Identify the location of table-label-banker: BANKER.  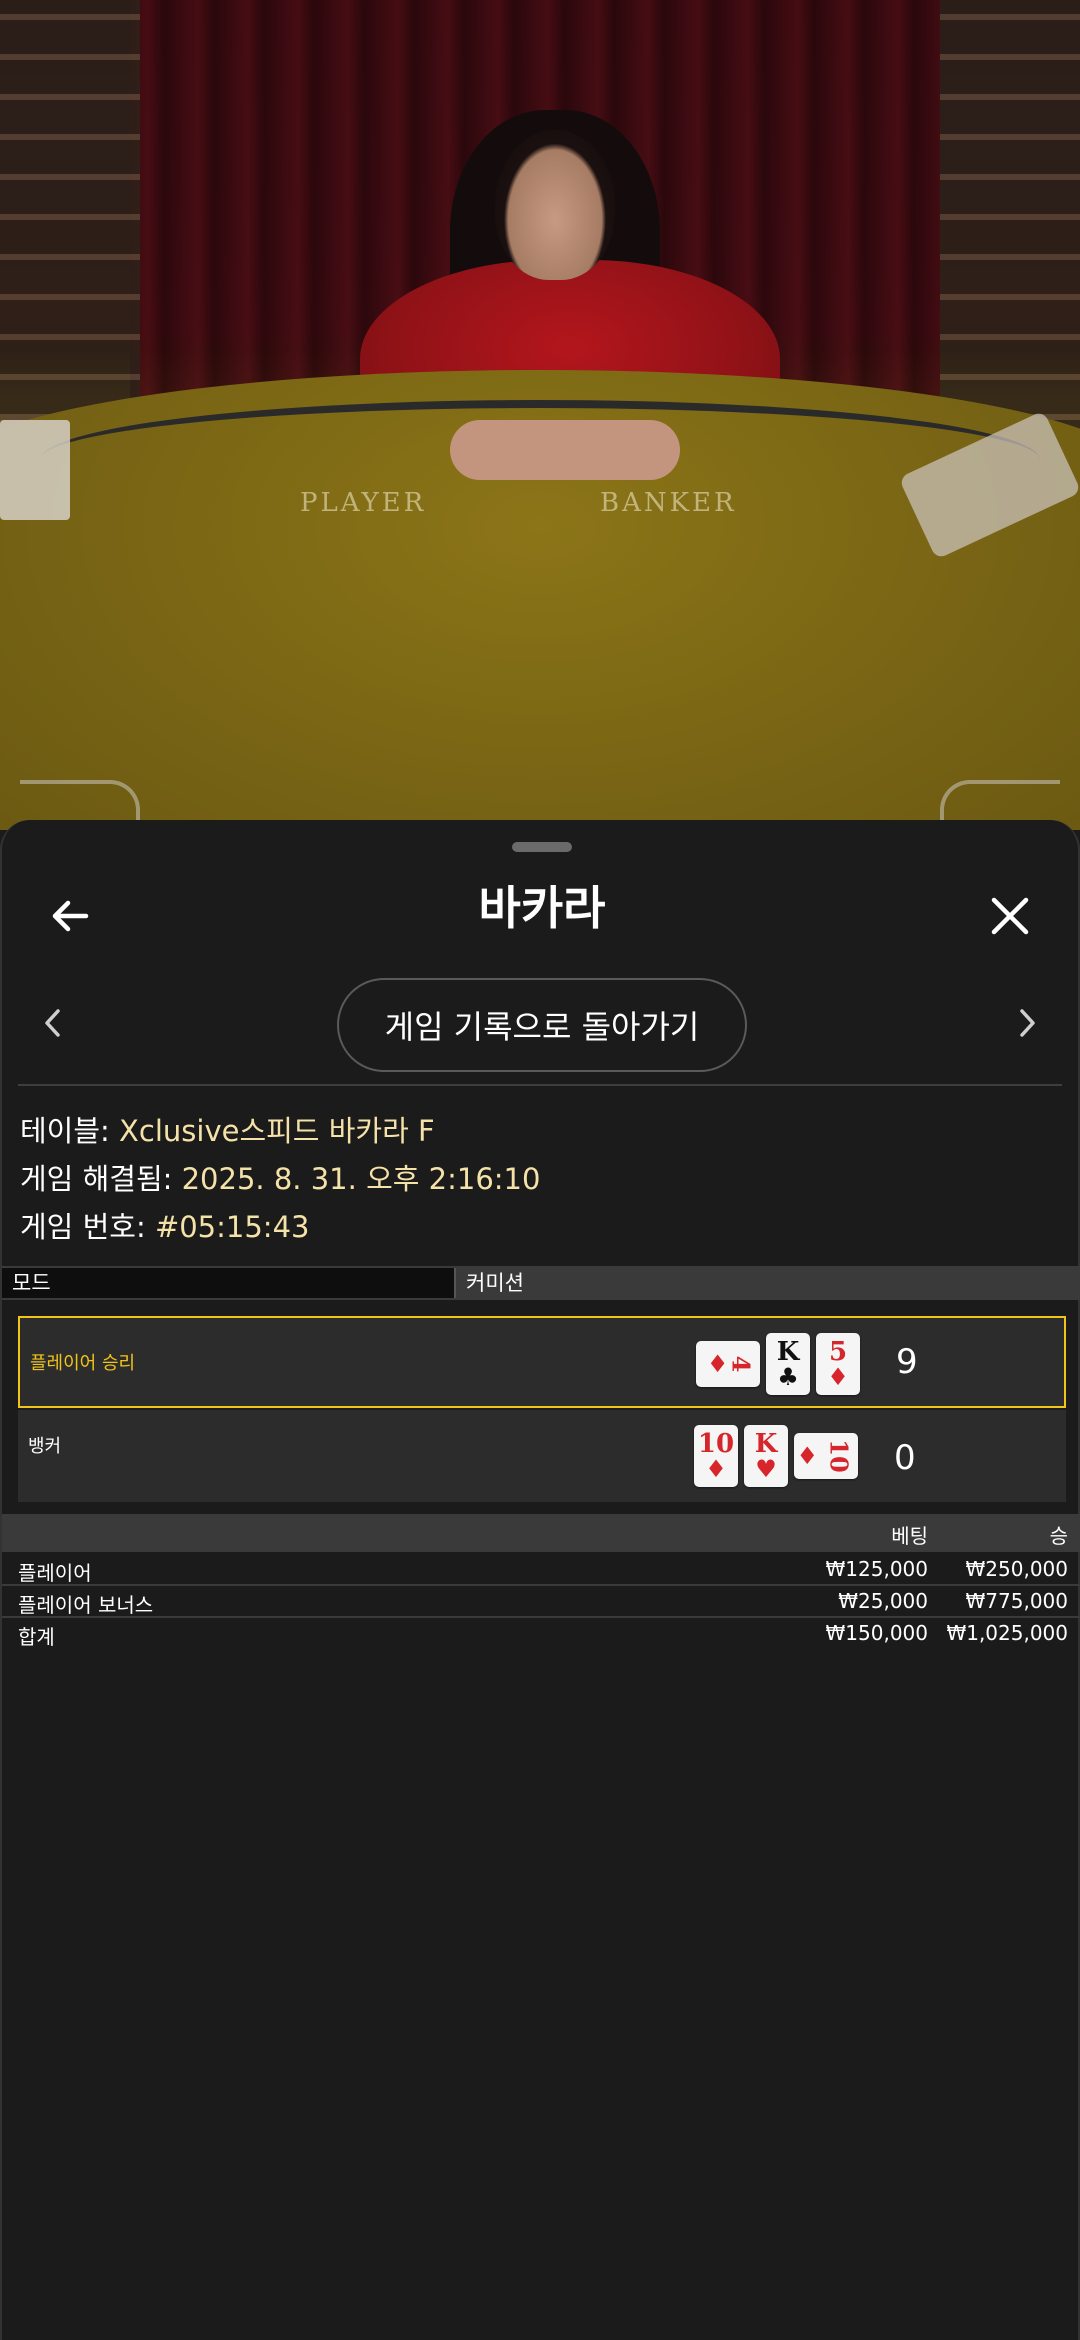
(668, 503).